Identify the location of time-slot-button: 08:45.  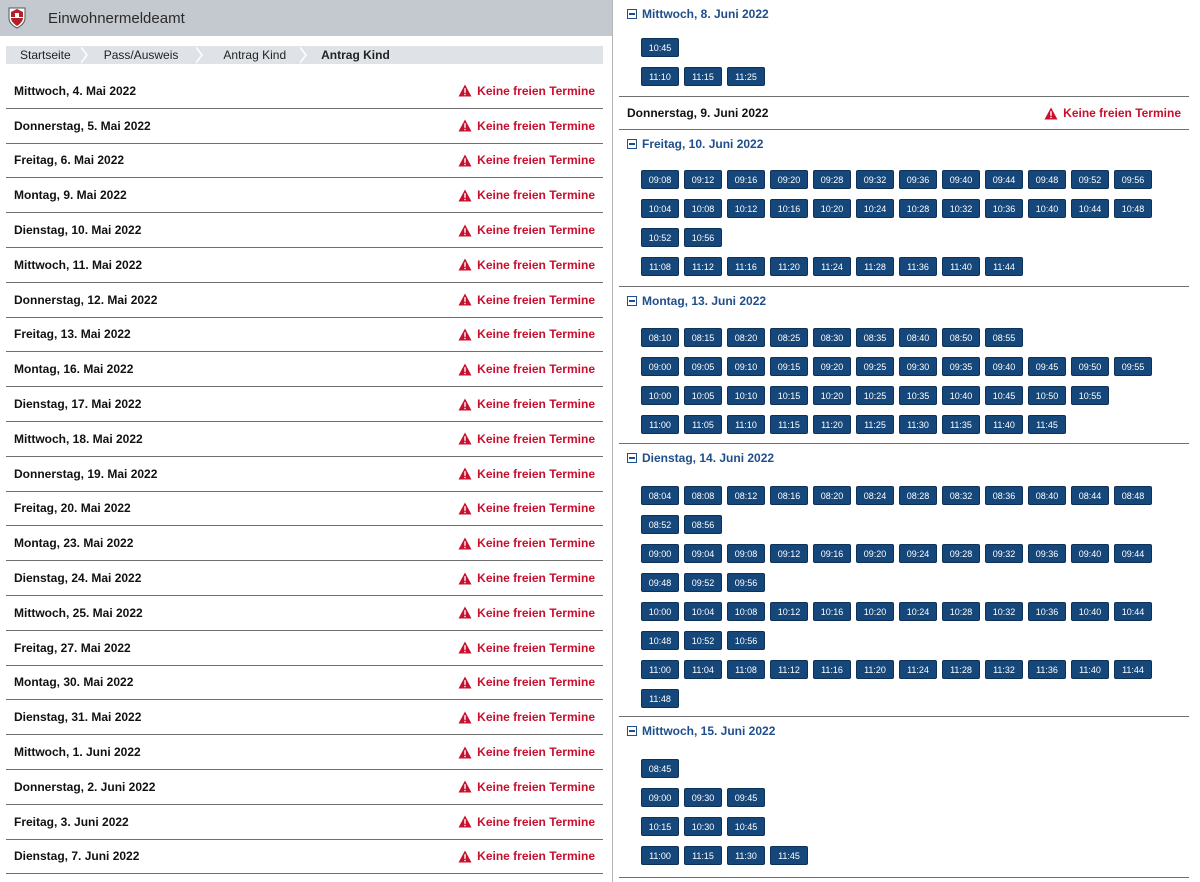
(660, 768).